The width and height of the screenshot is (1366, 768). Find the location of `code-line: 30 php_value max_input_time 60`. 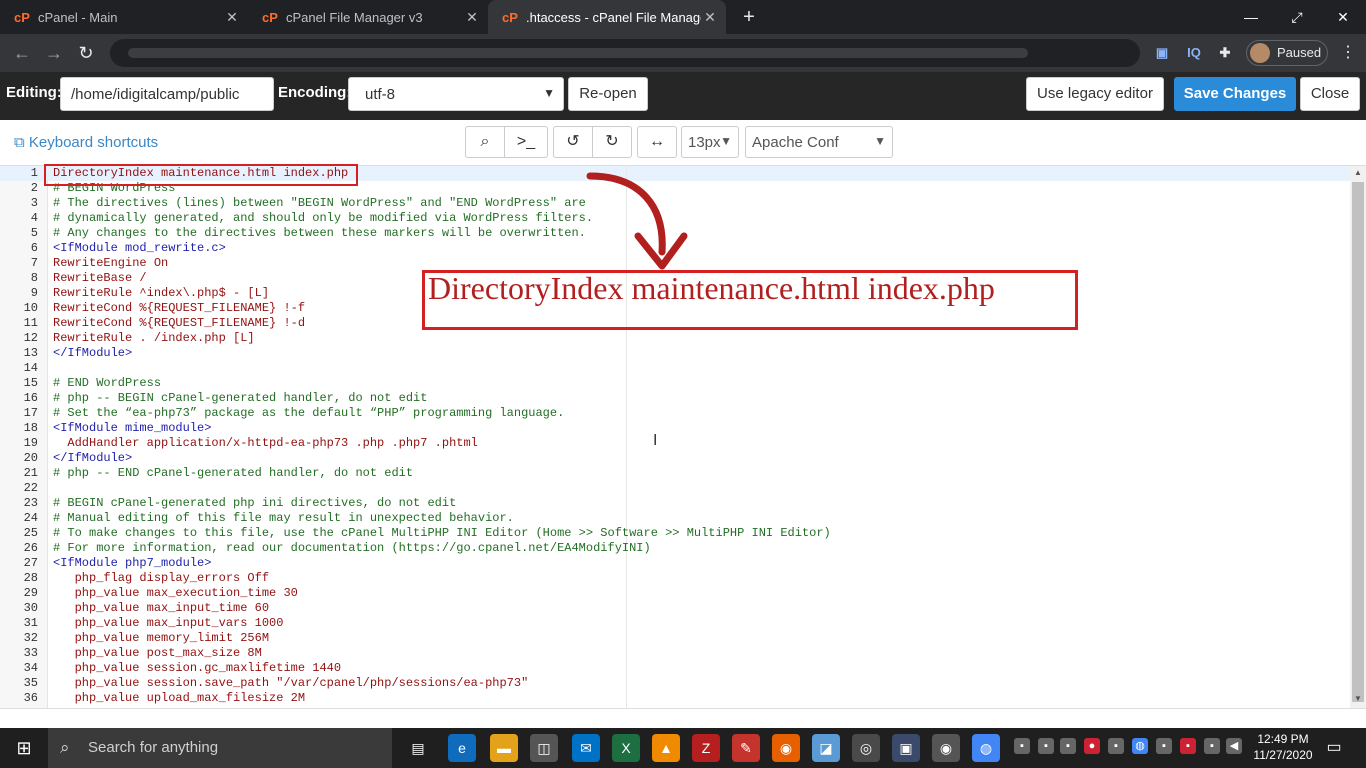

code-line: 30 php_value max_input_time 60 is located at coordinates (675, 608).